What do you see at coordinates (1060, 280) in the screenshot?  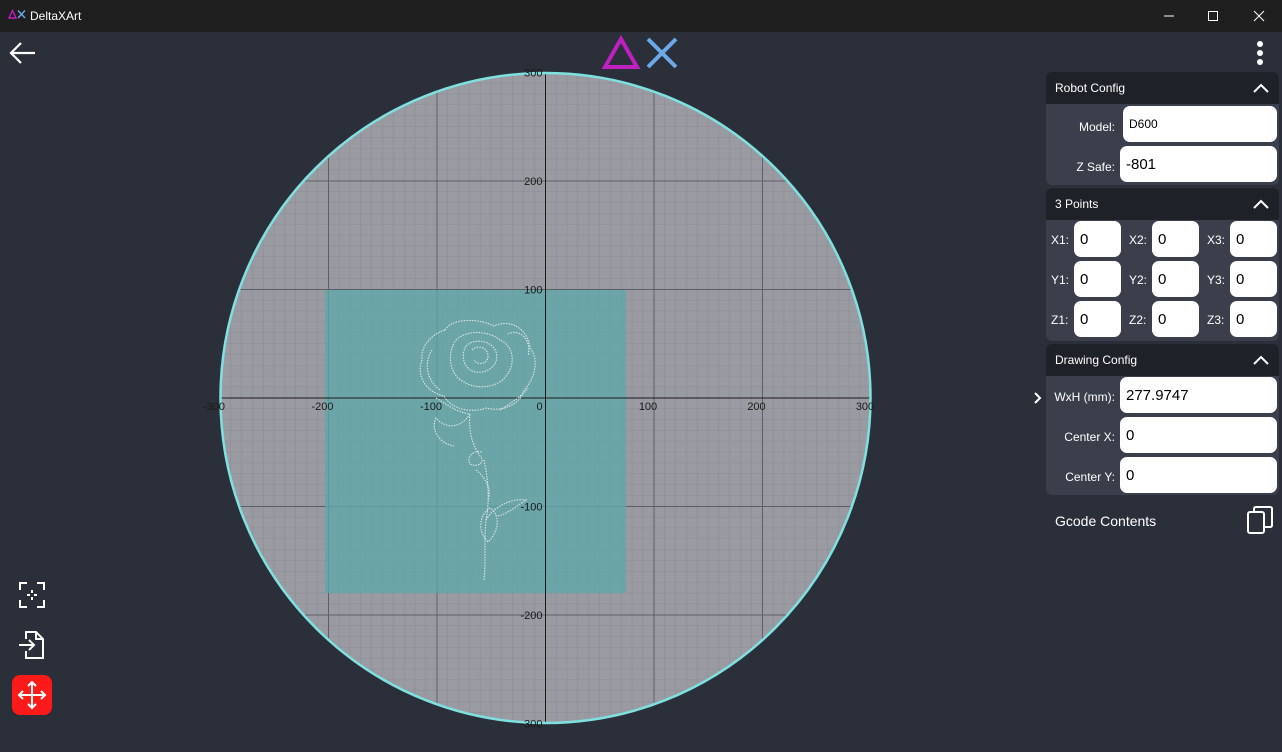 I see `point-label: Y1:` at bounding box center [1060, 280].